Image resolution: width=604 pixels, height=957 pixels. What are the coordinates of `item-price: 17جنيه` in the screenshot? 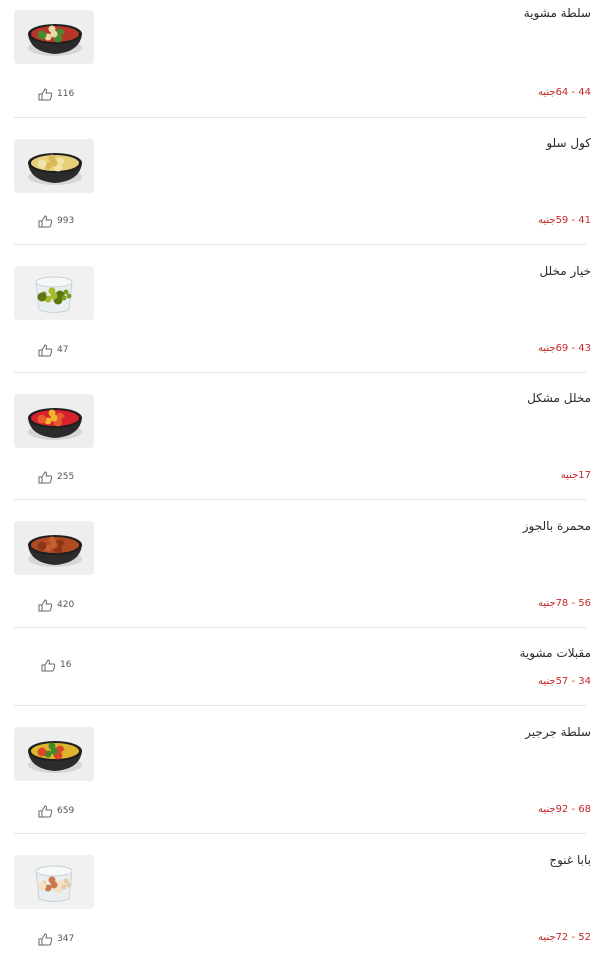 It's located at (575, 475).